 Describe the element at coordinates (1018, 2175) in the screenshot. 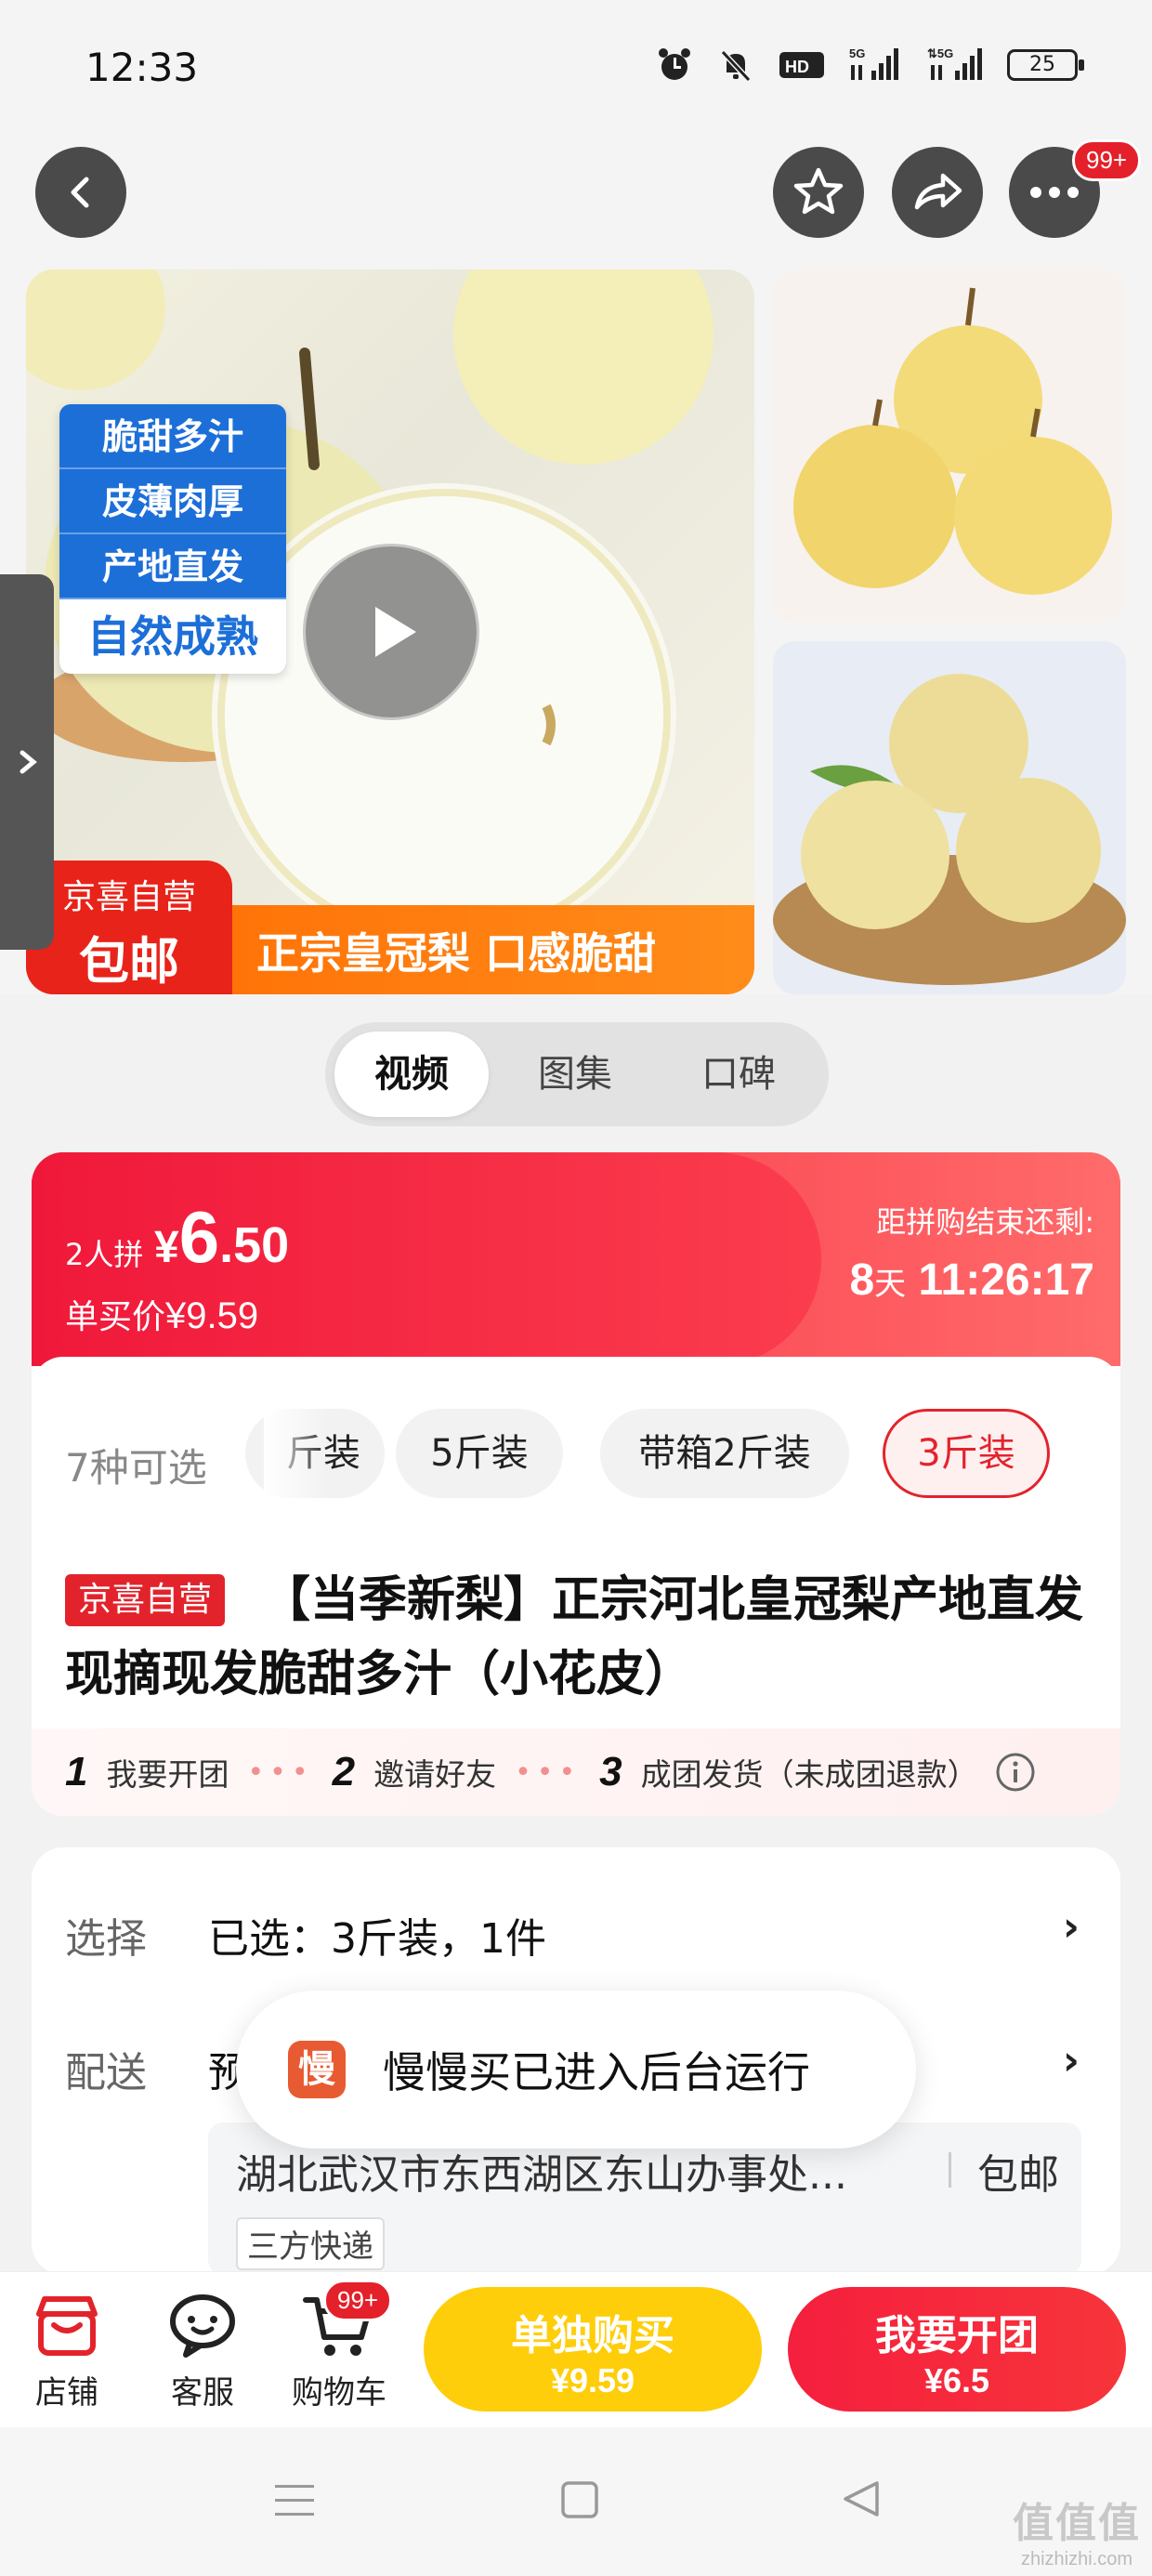

I see `free-shipping: 包邮` at that location.